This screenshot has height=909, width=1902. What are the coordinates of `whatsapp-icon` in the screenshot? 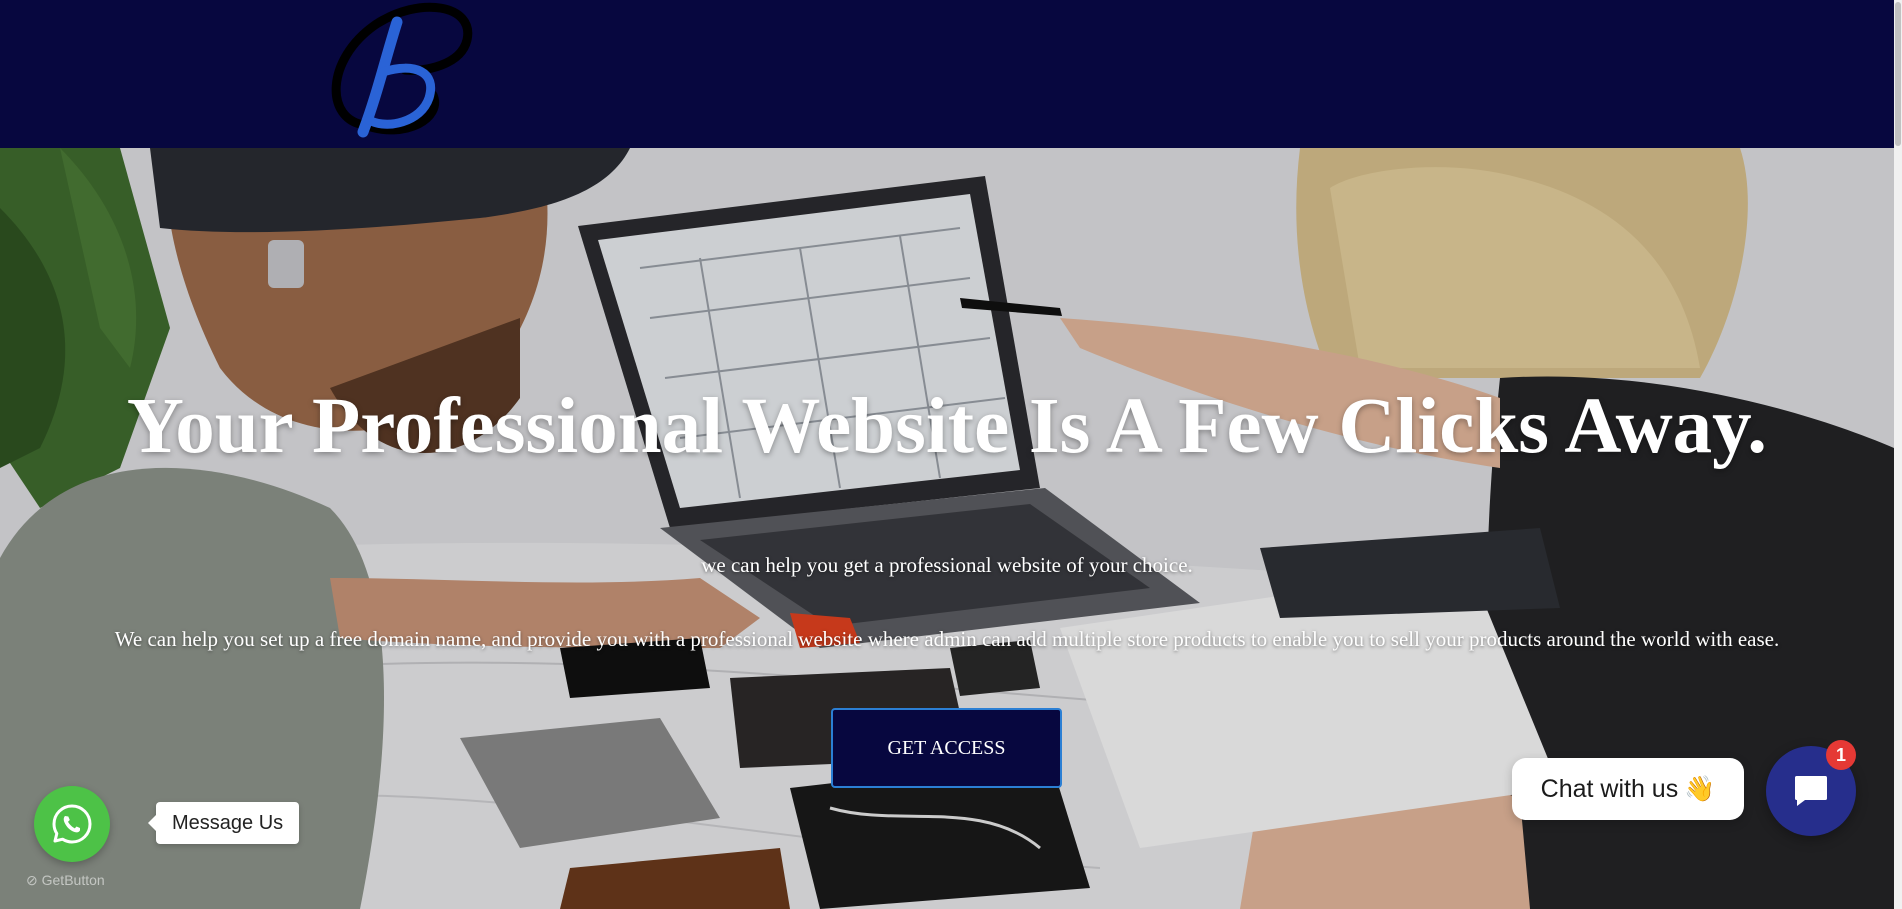 It's located at (72, 824).